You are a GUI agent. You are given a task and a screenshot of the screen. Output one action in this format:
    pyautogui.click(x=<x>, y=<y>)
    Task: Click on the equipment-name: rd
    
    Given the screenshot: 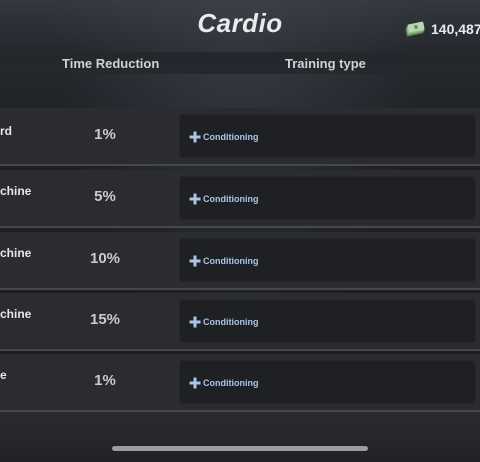 What is the action you would take?
    pyautogui.click(x=6, y=131)
    